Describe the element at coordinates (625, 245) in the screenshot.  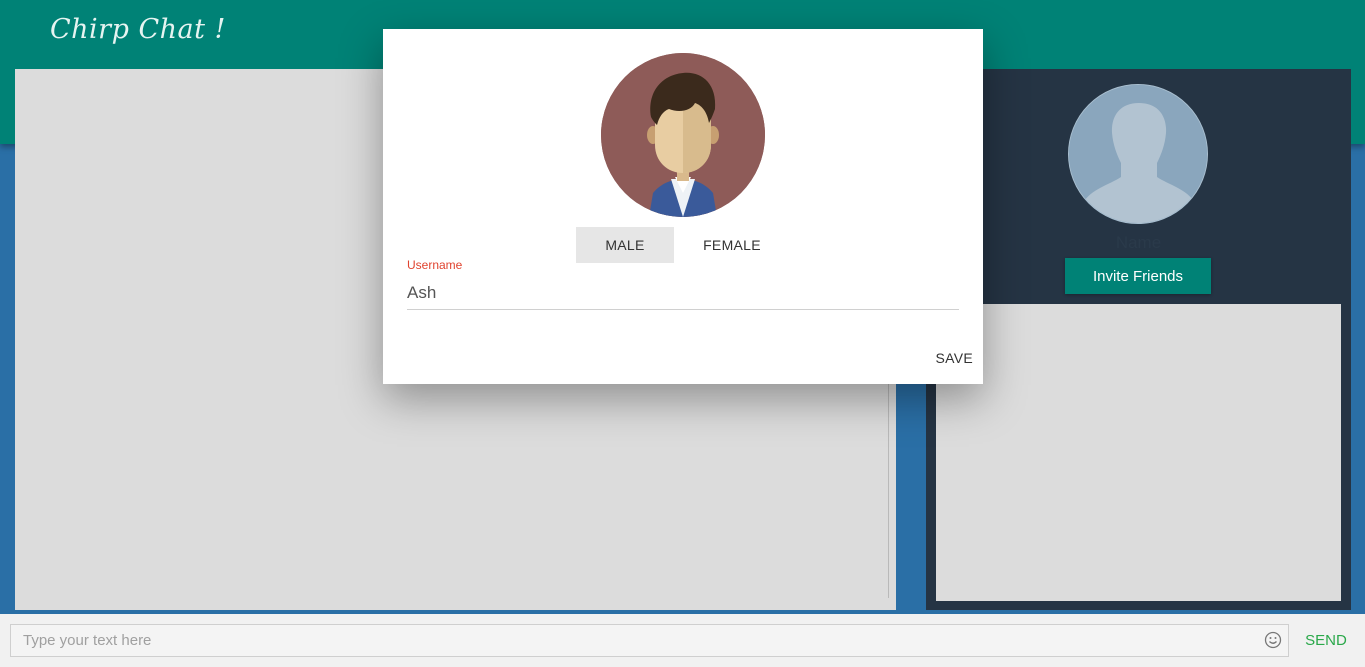
I see `gender-male-button: MALE` at that location.